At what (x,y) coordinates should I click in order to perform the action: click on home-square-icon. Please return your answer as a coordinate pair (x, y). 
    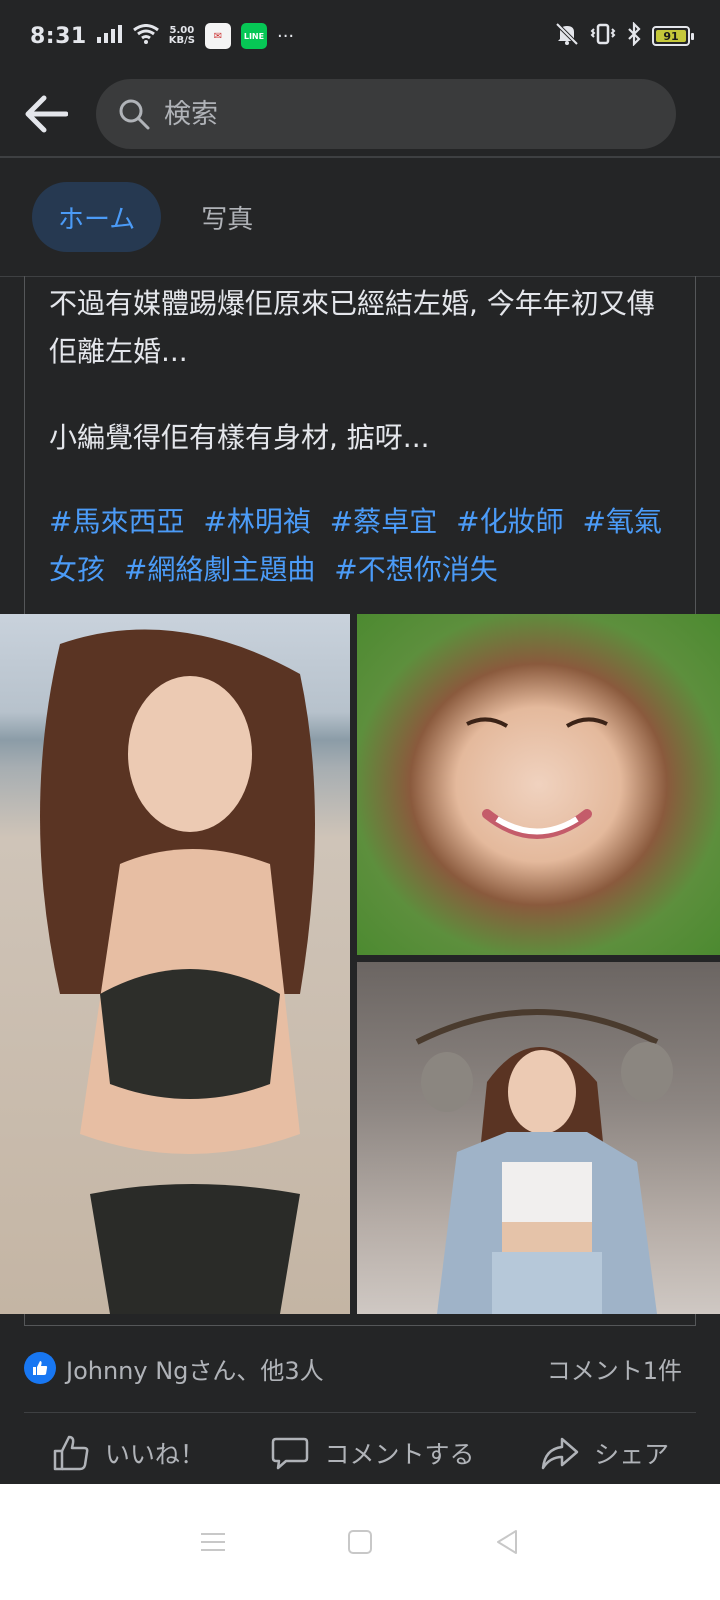
    Looking at the image, I should click on (359, 1542).